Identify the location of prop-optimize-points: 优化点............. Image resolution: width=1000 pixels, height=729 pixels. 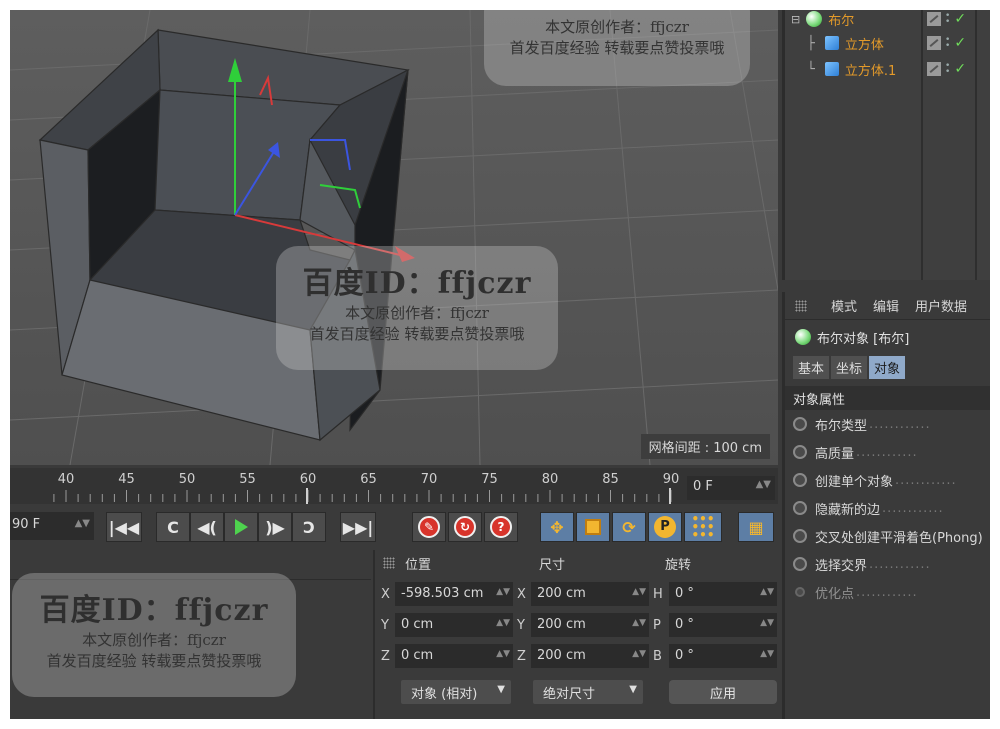
(887, 592).